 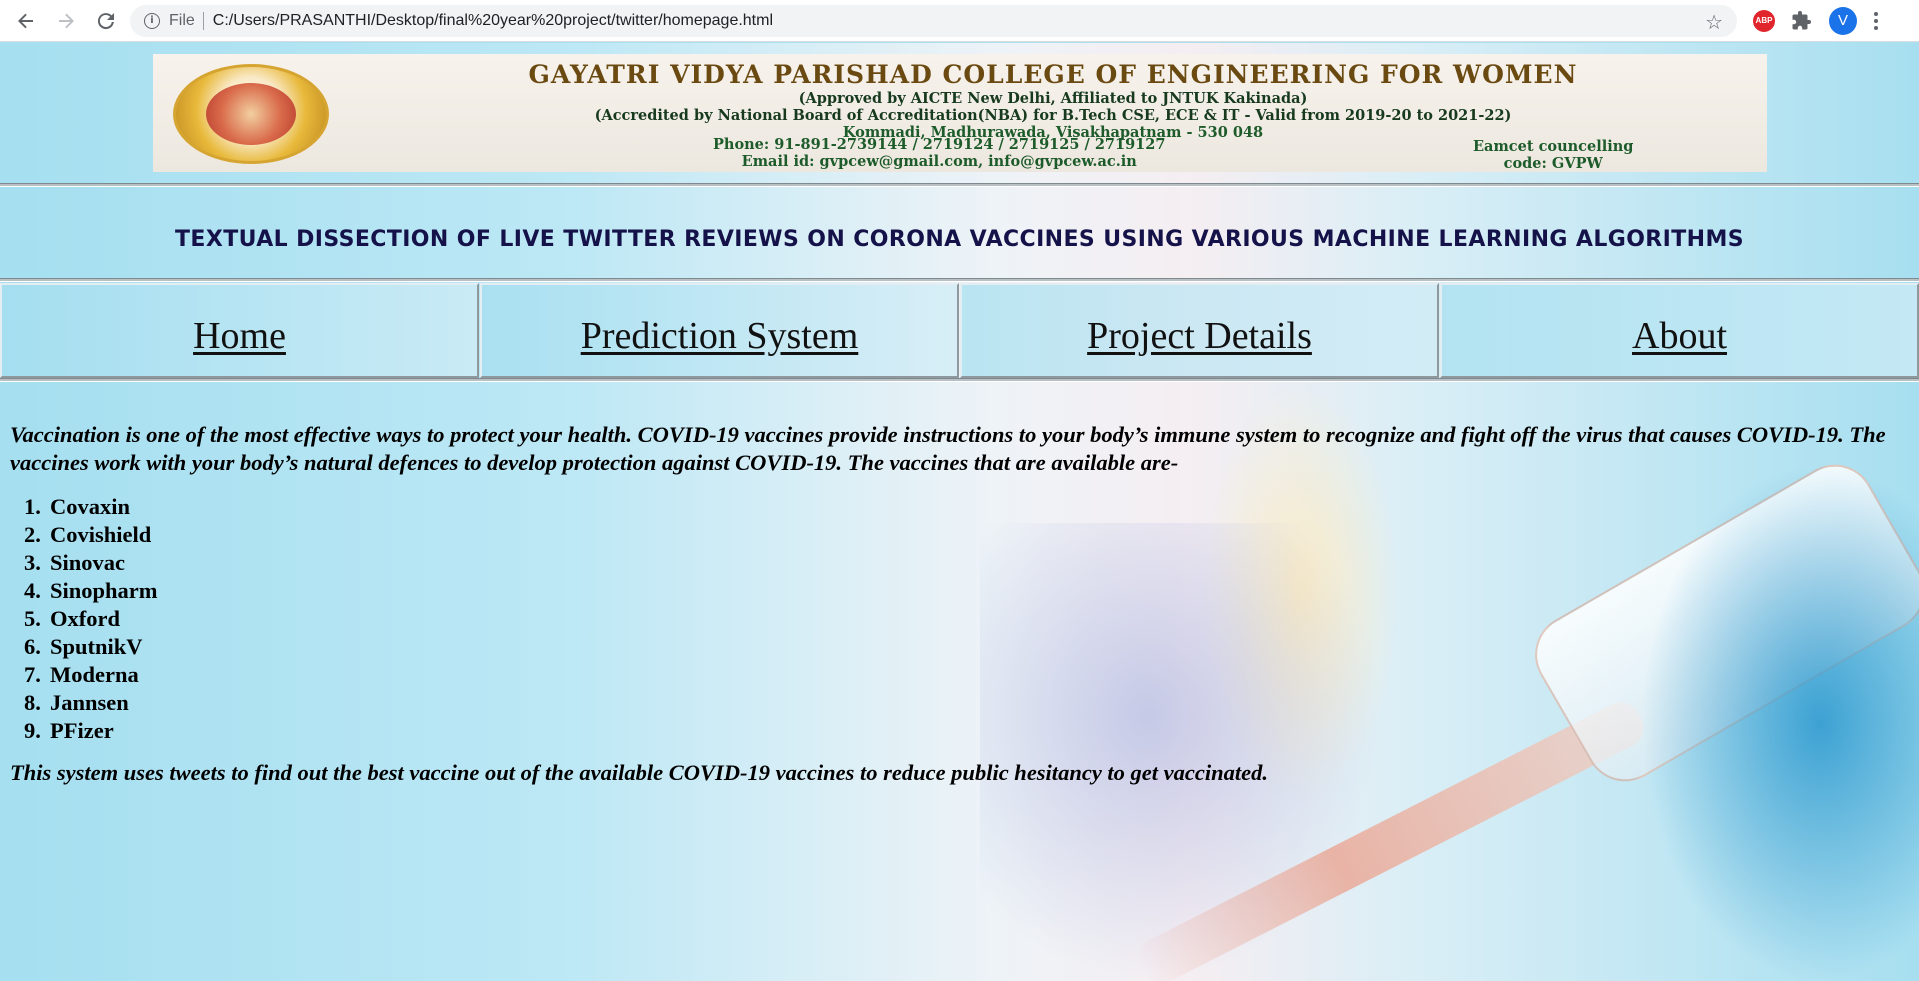 I want to click on logo-emblem, so click(x=251, y=114).